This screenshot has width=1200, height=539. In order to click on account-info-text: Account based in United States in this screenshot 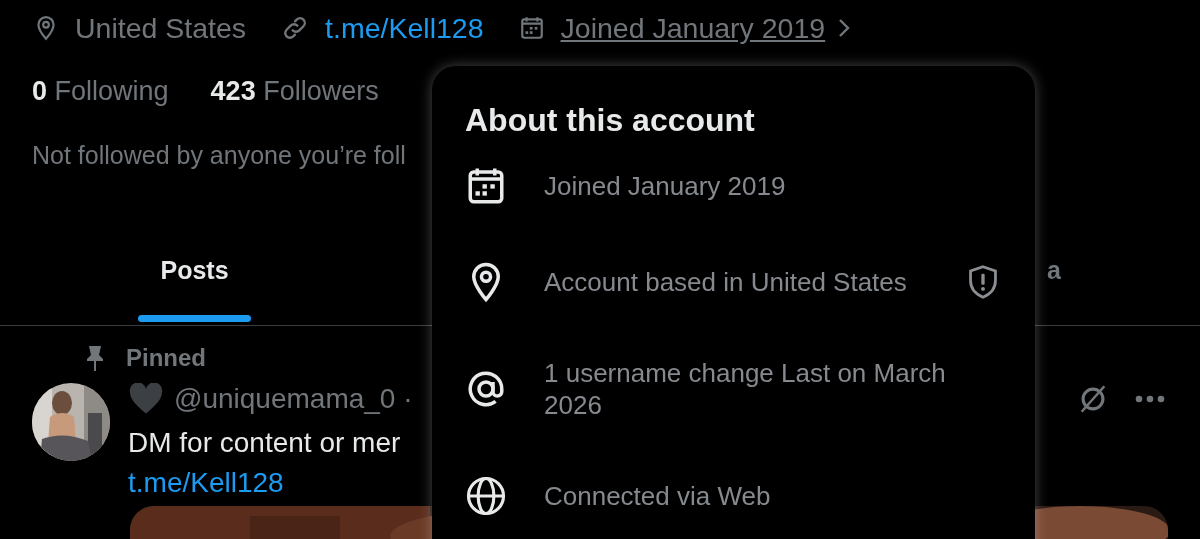, I will do `click(726, 282)`.